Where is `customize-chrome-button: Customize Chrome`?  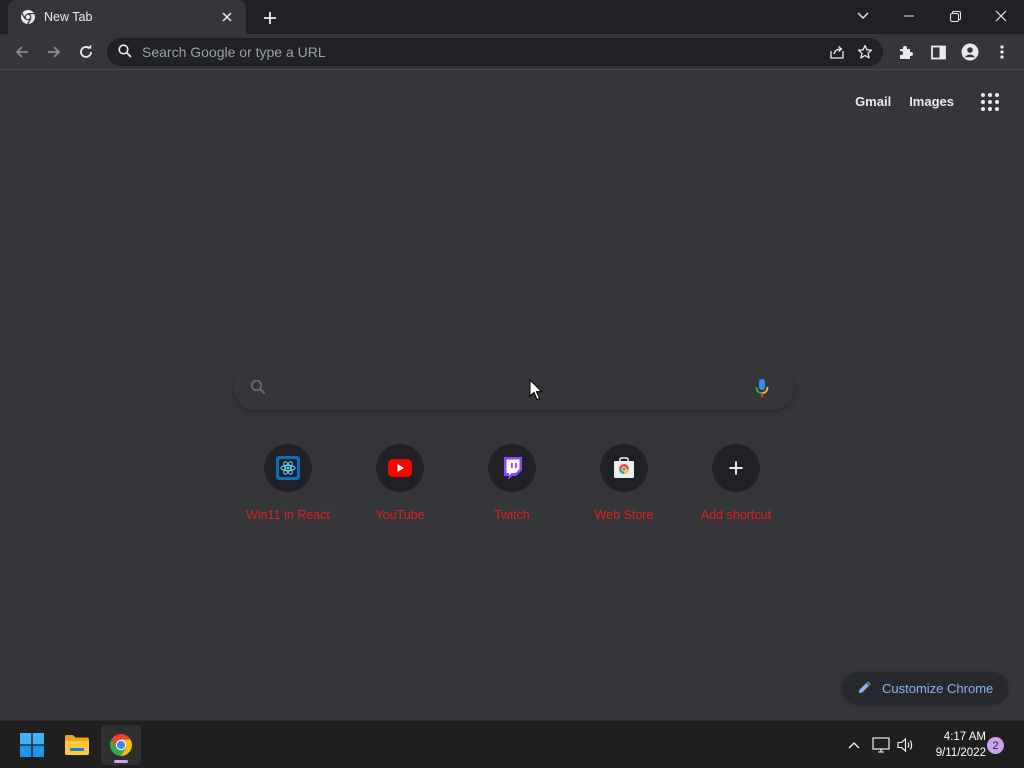
customize-chrome-button: Customize Chrome is located at coordinates (925, 688).